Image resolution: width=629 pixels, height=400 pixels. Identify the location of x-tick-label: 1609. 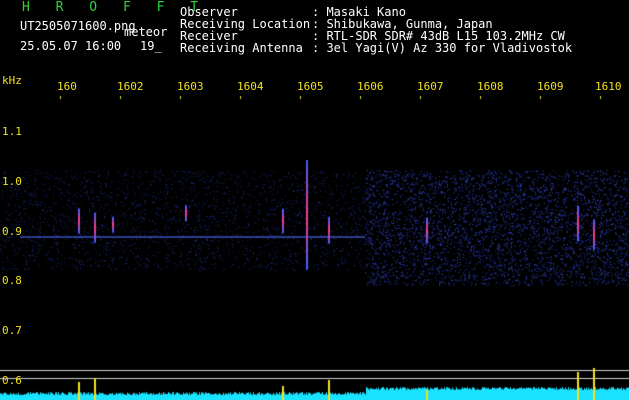
(550, 86).